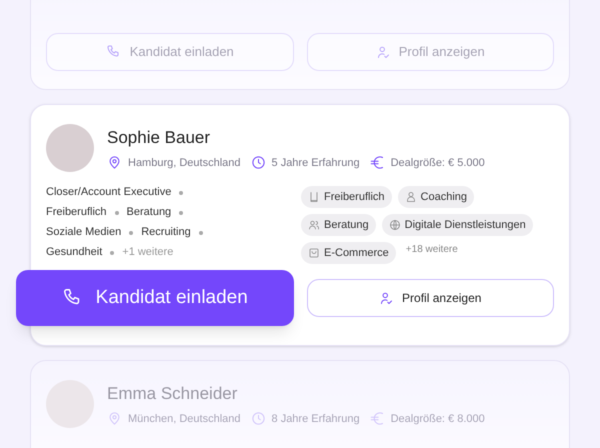 The width and height of the screenshot is (600, 448). Describe the element at coordinates (172, 394) in the screenshot. I see `candidate-name: Emma Schneider` at that location.